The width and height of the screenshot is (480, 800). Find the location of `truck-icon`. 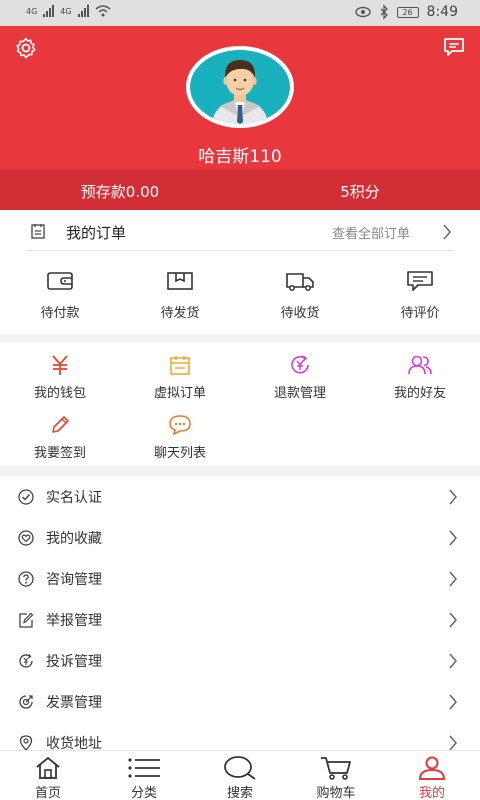

truck-icon is located at coordinates (300, 282).